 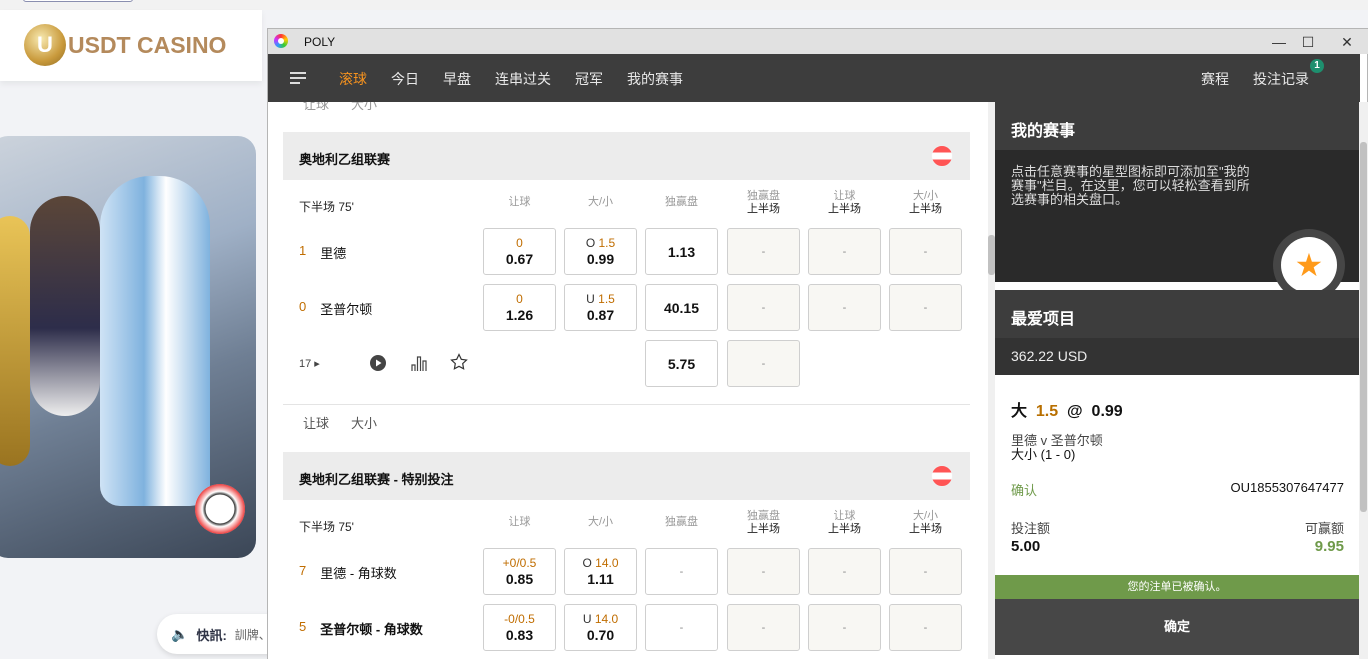 What do you see at coordinates (1177, 627) in the screenshot?
I see `ok-button: 确定` at bounding box center [1177, 627].